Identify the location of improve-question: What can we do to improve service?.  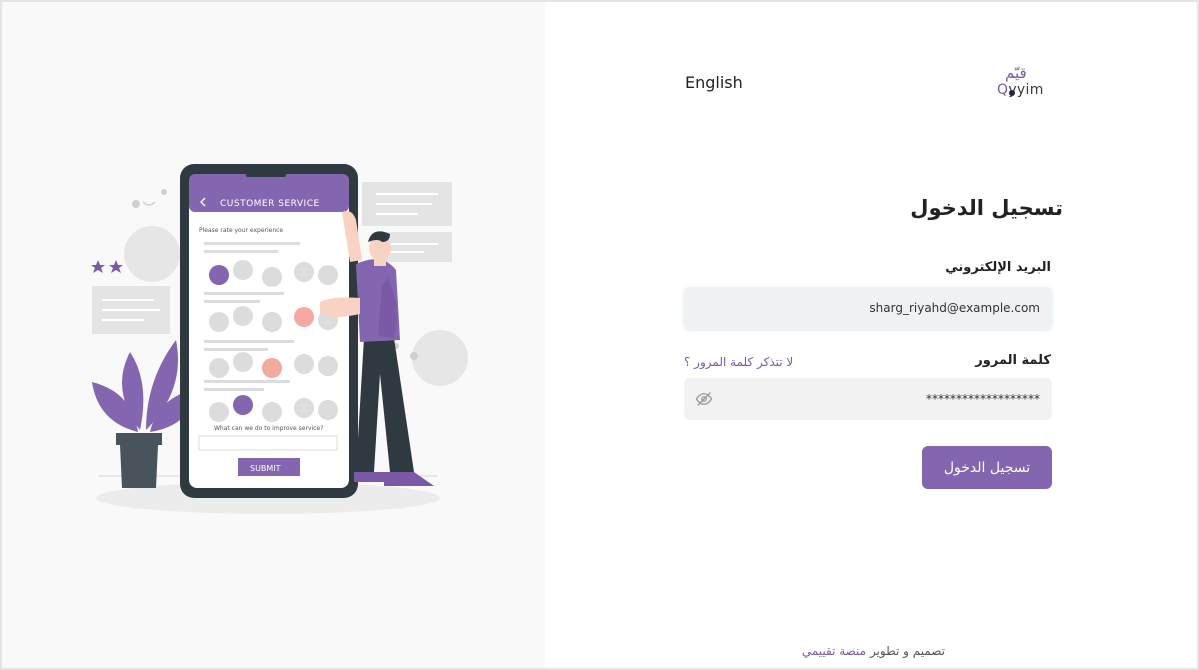
(268, 428).